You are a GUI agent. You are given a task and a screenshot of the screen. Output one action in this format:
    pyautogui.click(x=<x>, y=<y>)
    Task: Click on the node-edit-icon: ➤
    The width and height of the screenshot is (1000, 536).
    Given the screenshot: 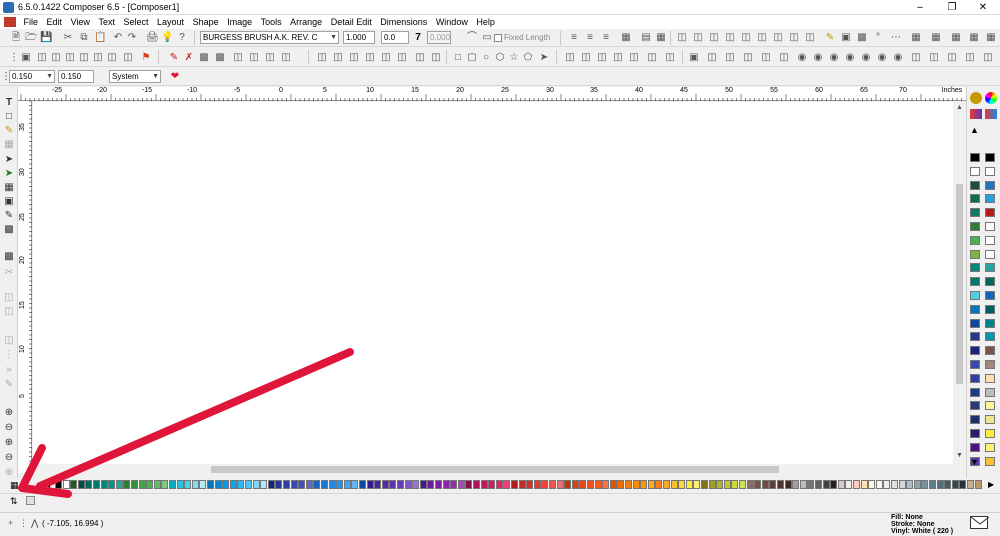 What is the action you would take?
    pyautogui.click(x=9, y=174)
    